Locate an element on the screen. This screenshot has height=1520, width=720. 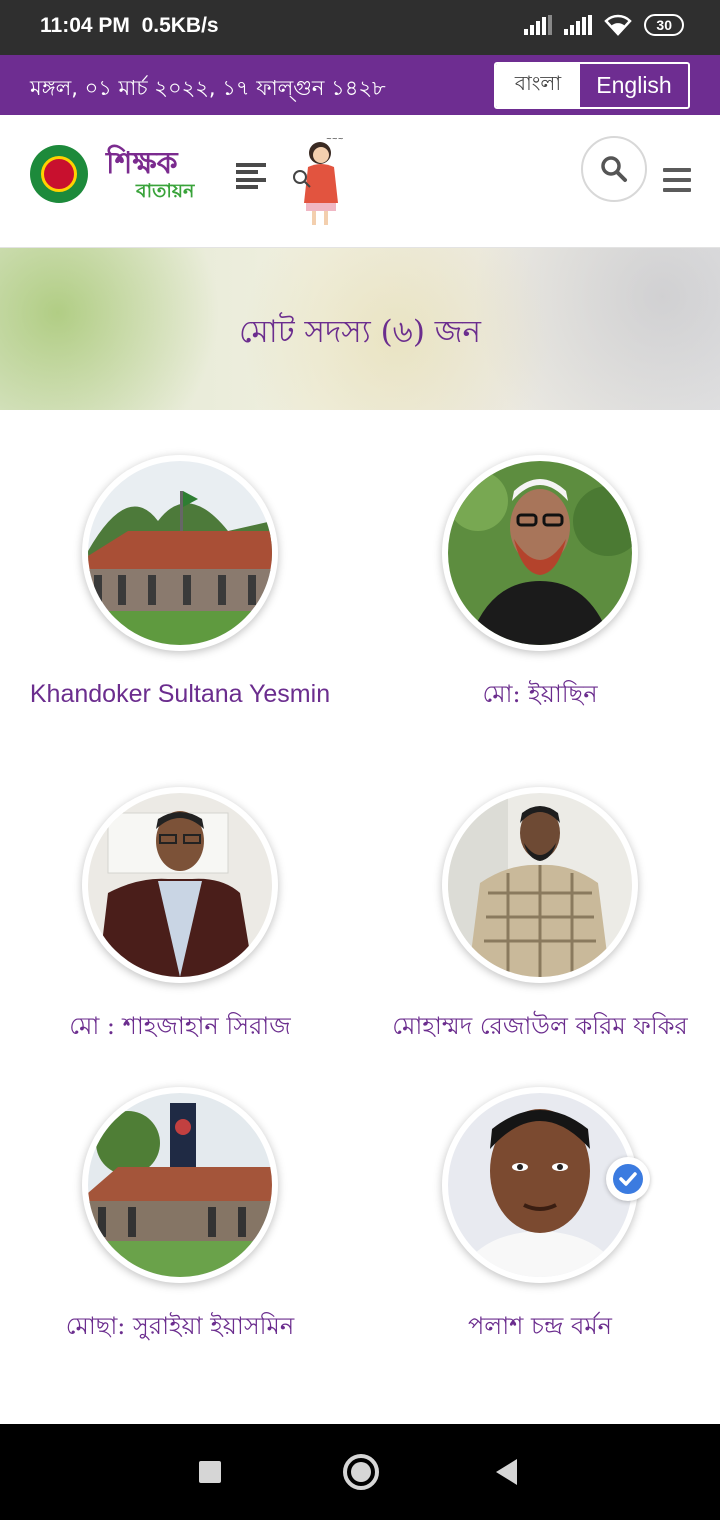
member-name: মোহাম্মদ রেজাউল করিম ফকির is located at coordinates (540, 1026).